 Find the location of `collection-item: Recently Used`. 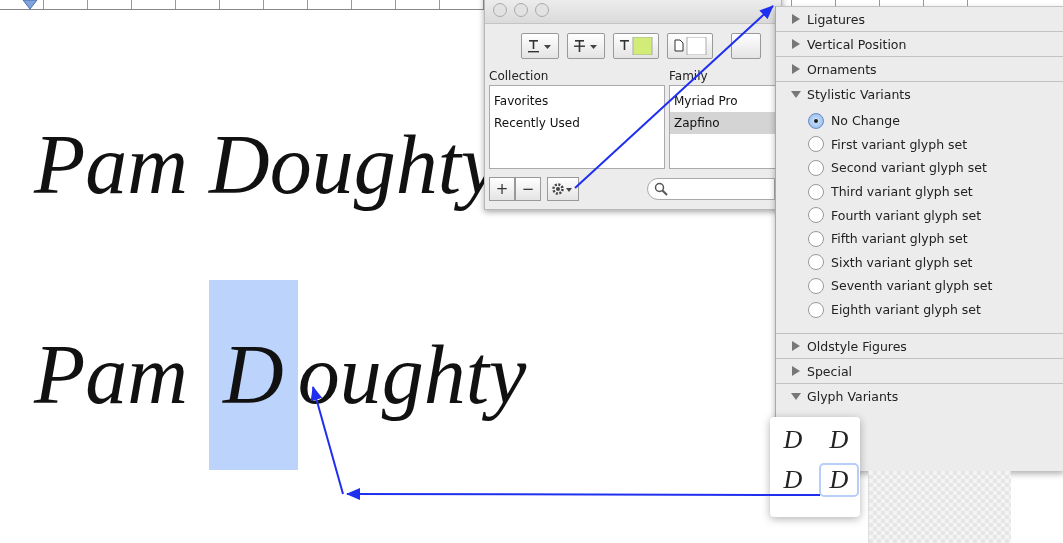

collection-item: Recently Used is located at coordinates (577, 123).